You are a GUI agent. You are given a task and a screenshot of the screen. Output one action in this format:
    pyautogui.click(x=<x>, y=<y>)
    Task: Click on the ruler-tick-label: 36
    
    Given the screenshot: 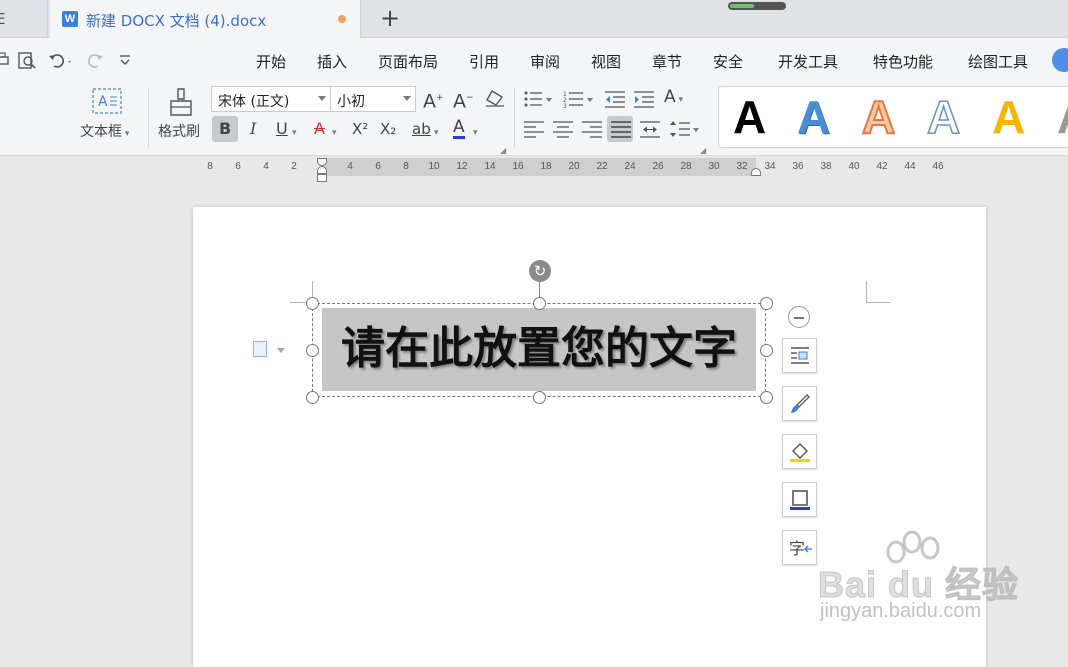 What is the action you would take?
    pyautogui.click(x=798, y=166)
    